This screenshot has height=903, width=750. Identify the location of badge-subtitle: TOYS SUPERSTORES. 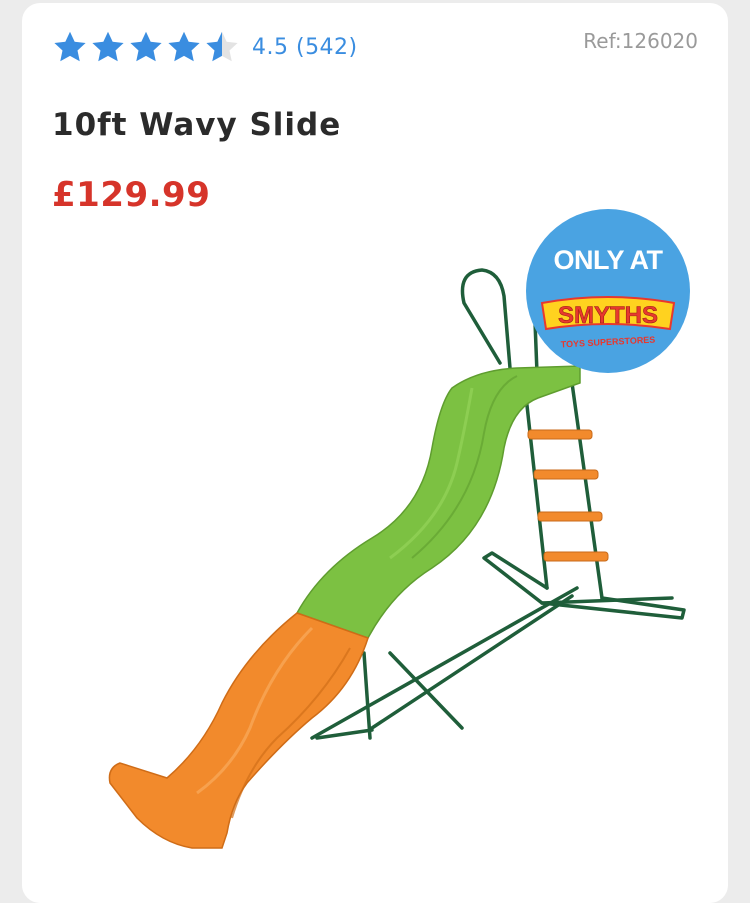
(608, 342).